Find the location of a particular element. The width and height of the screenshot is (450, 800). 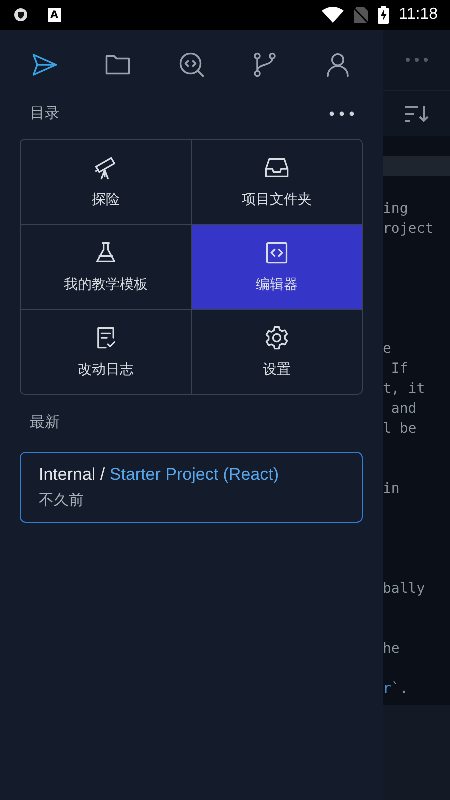

menu-tile: 我的教学模板 is located at coordinates (106, 267).